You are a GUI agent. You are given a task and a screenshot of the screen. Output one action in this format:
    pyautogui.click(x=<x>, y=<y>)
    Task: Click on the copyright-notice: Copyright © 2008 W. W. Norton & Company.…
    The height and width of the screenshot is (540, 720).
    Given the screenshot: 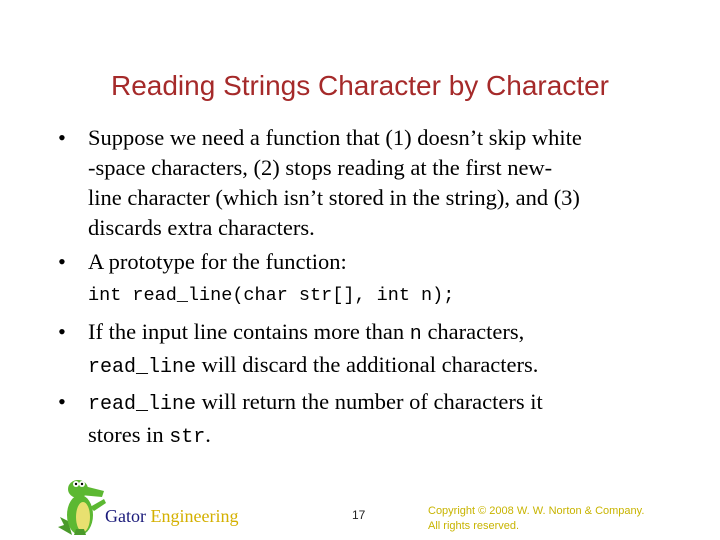 What is the action you would take?
    pyautogui.click(x=536, y=519)
    